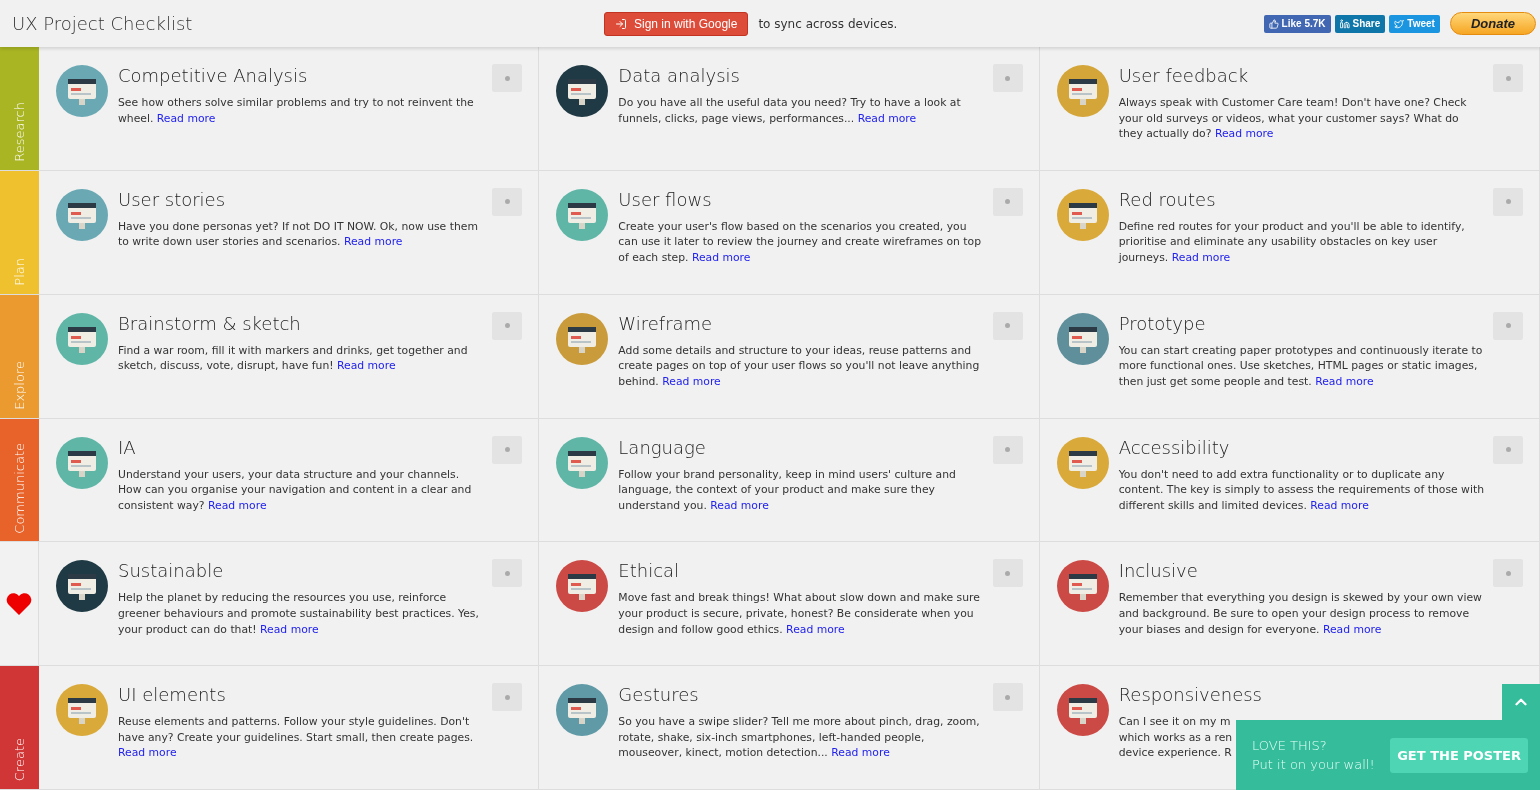  I want to click on donate-button: Donate, so click(1492, 23).